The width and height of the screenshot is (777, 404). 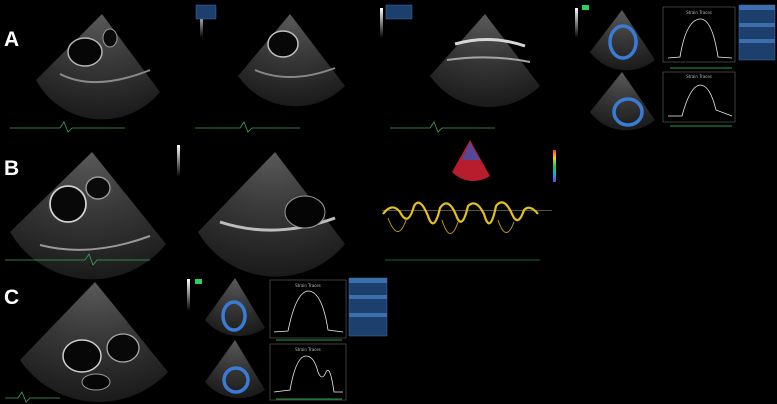 What do you see at coordinates (206, 12) in the screenshot?
I see `measurement-box-a1` at bounding box center [206, 12].